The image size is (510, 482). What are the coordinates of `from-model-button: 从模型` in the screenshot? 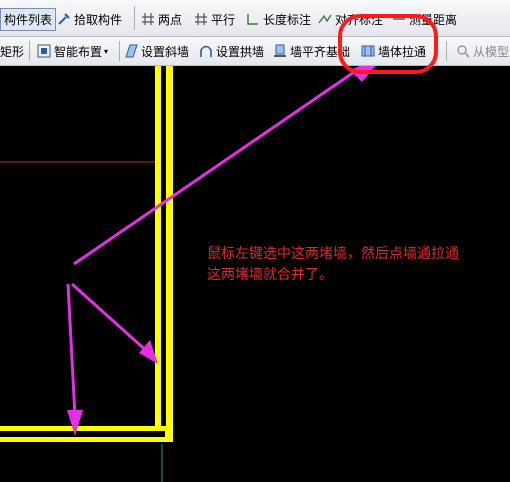 It's located at (482, 51).